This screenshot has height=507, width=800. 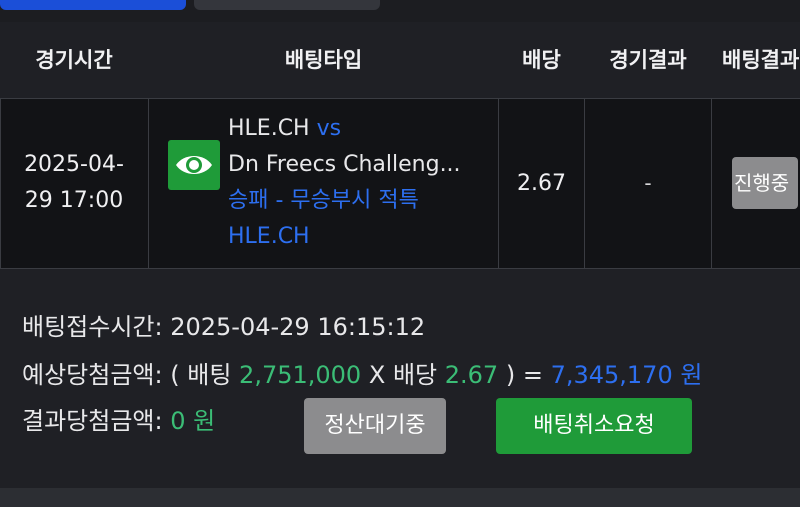 I want to click on vs-label: vs, so click(x=329, y=128).